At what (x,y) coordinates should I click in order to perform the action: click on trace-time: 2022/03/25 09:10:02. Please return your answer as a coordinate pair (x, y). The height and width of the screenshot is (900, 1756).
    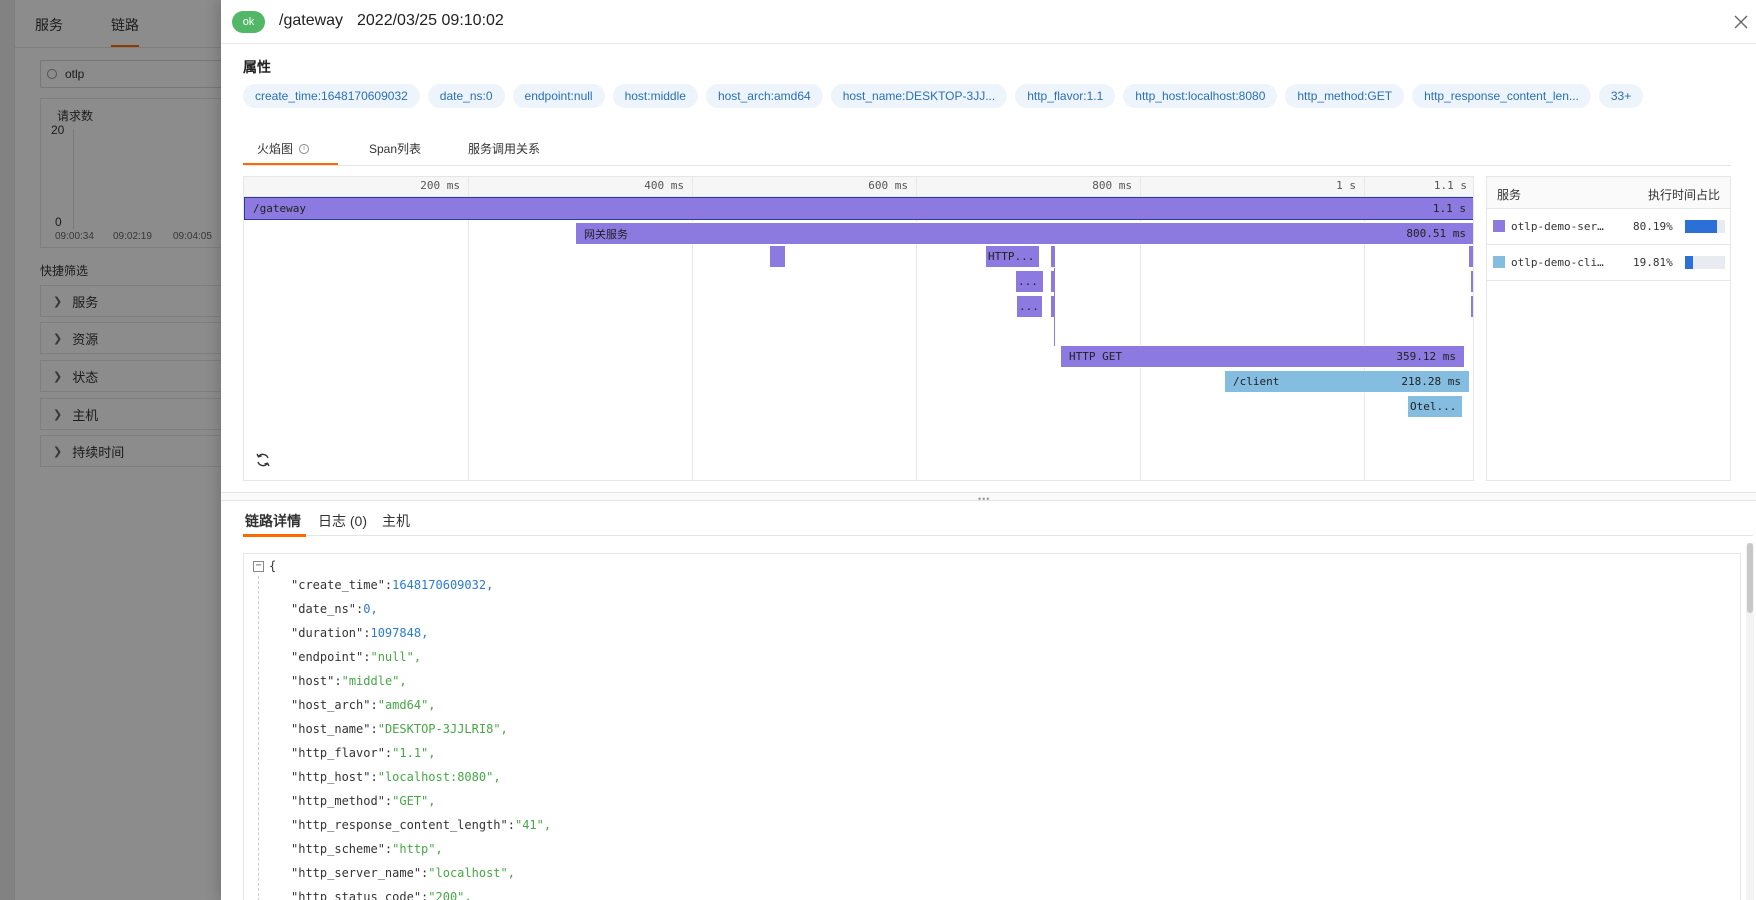
    Looking at the image, I should click on (430, 20).